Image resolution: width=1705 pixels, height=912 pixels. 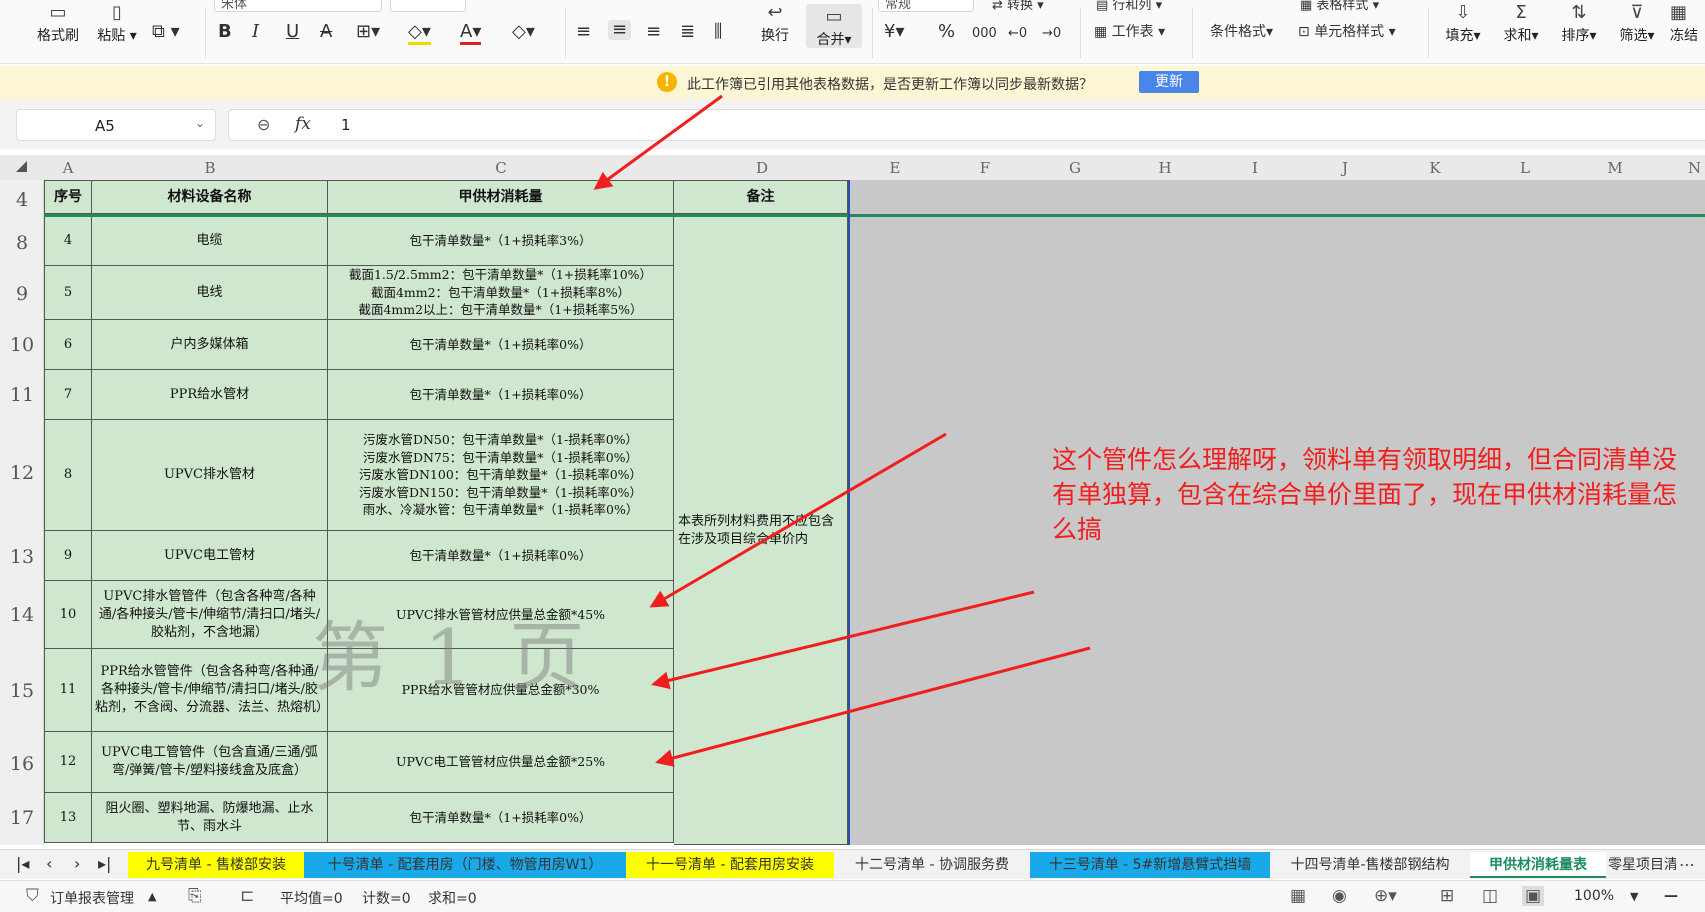 I want to click on column-header-n: N, so click(x=1682, y=167).